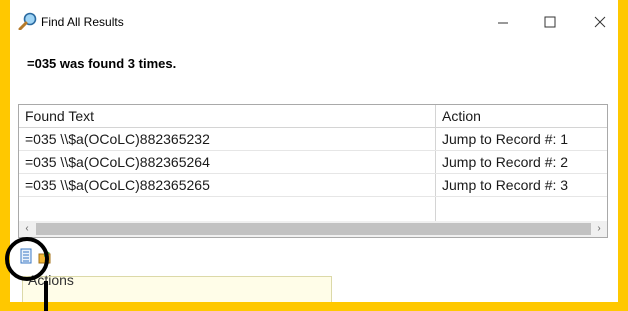 The image size is (628, 311). What do you see at coordinates (521, 139) in the screenshot?
I see `action-cell: Jump to Record #: 1` at bounding box center [521, 139].